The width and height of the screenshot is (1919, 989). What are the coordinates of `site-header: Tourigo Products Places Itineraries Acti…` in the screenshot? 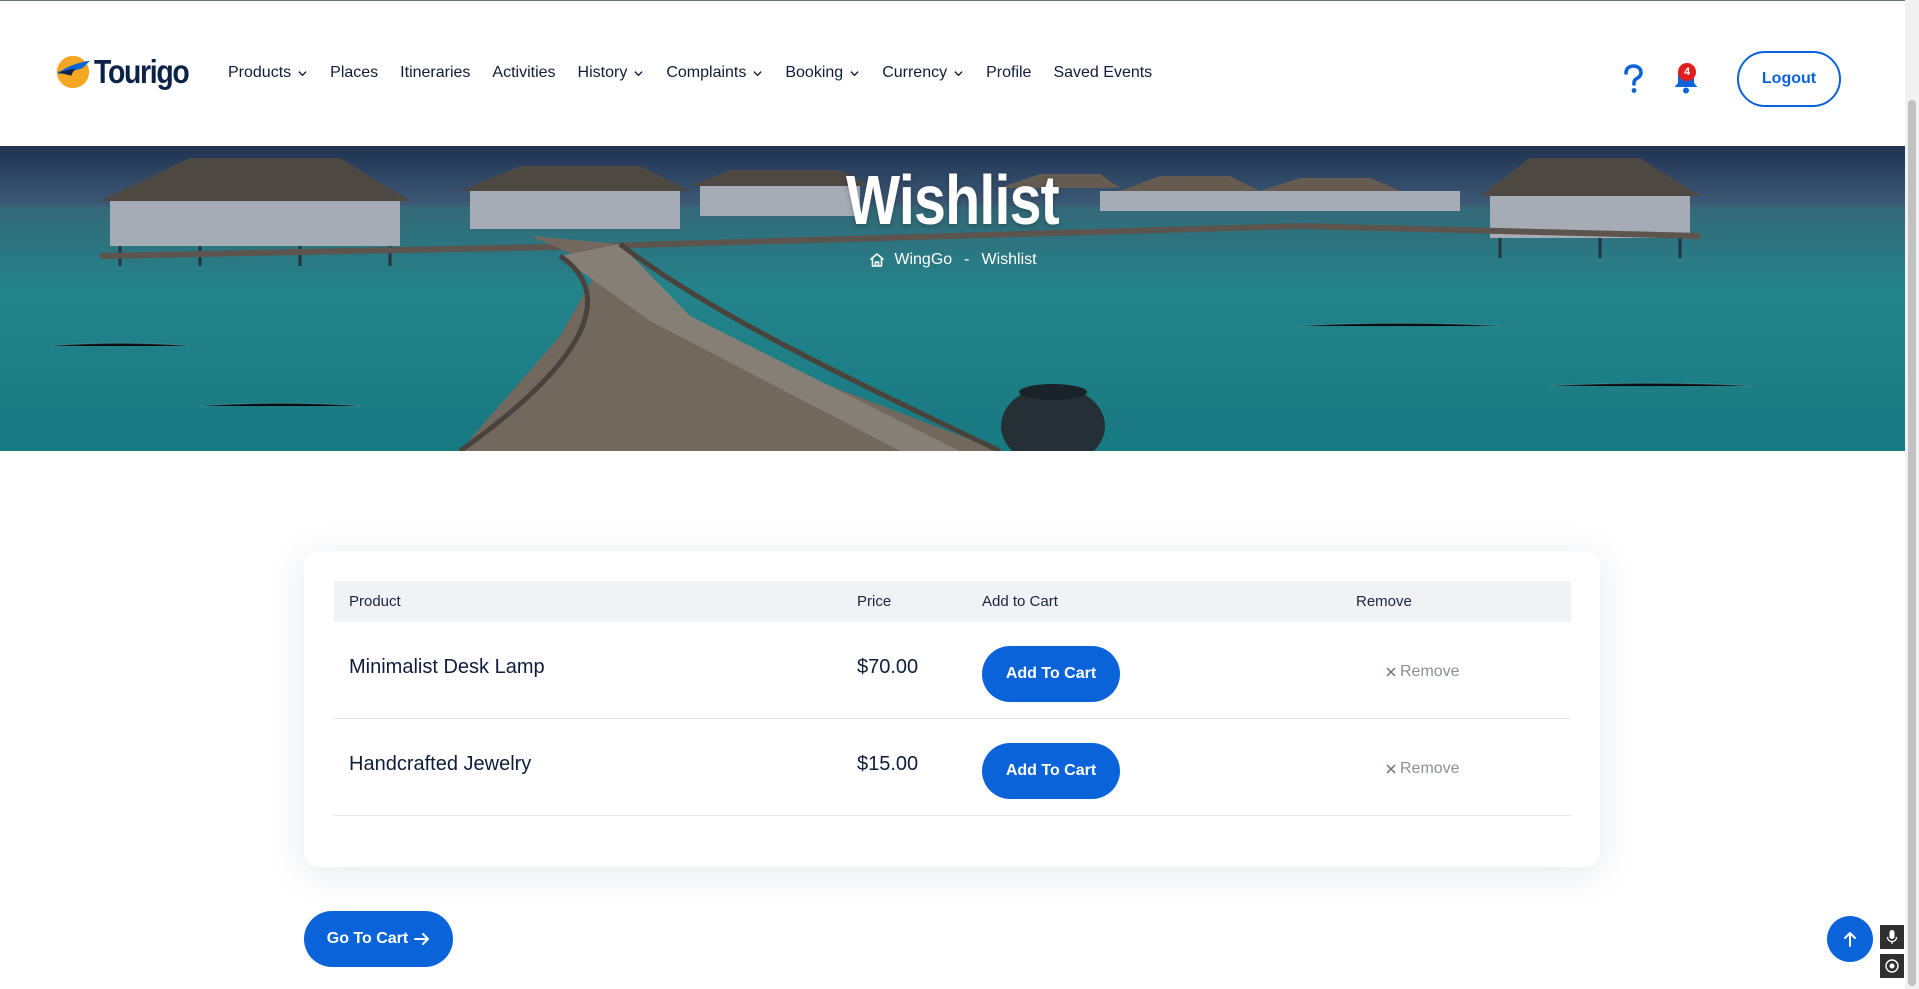 It's located at (952, 73).